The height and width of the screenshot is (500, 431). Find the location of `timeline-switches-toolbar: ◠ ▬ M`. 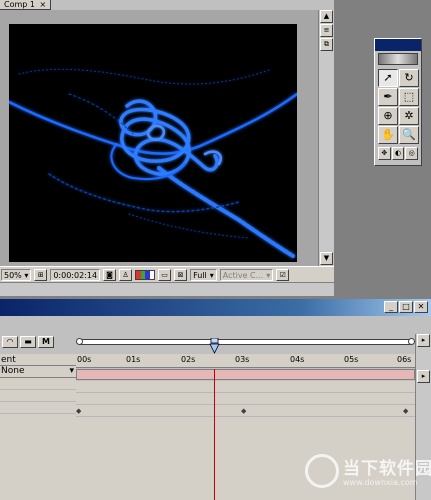

timeline-switches-toolbar: ◠ ▬ M is located at coordinates (38, 342).